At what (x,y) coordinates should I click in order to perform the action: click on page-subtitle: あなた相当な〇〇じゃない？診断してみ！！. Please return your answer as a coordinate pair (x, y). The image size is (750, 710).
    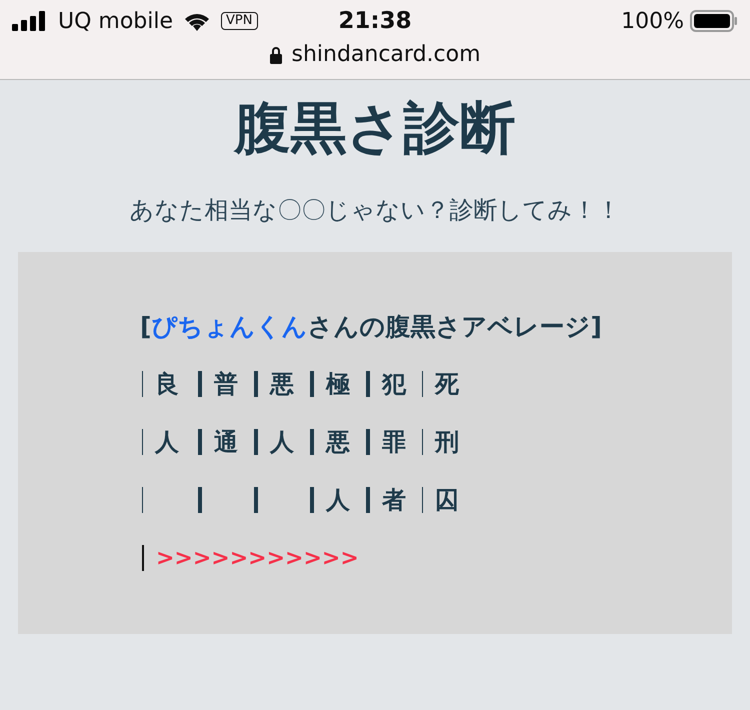
    Looking at the image, I should click on (375, 210).